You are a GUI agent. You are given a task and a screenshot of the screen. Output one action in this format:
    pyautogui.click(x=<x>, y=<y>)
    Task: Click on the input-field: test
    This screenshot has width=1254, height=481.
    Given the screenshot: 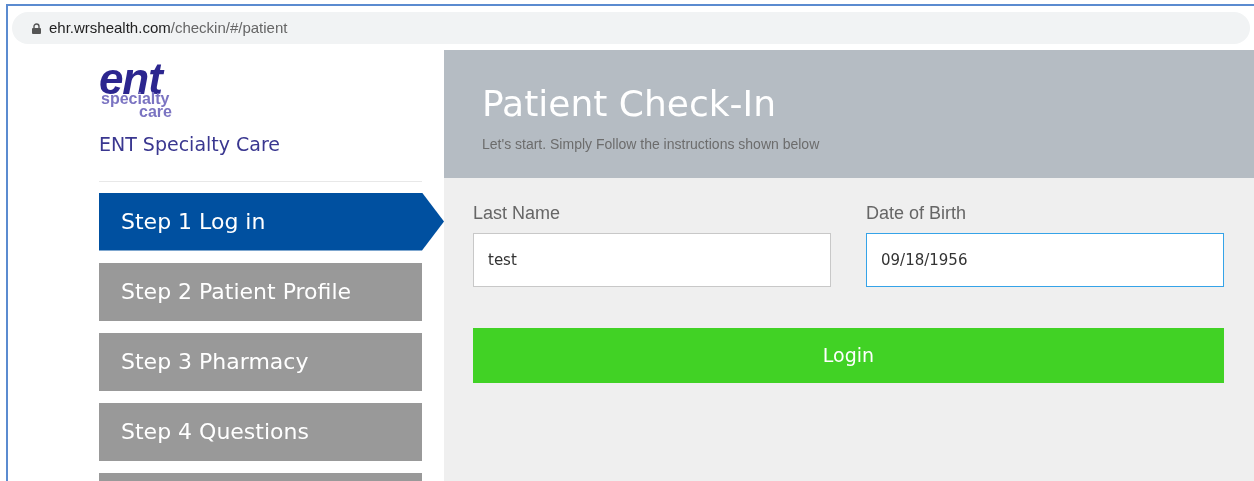 What is the action you would take?
    pyautogui.click(x=652, y=260)
    